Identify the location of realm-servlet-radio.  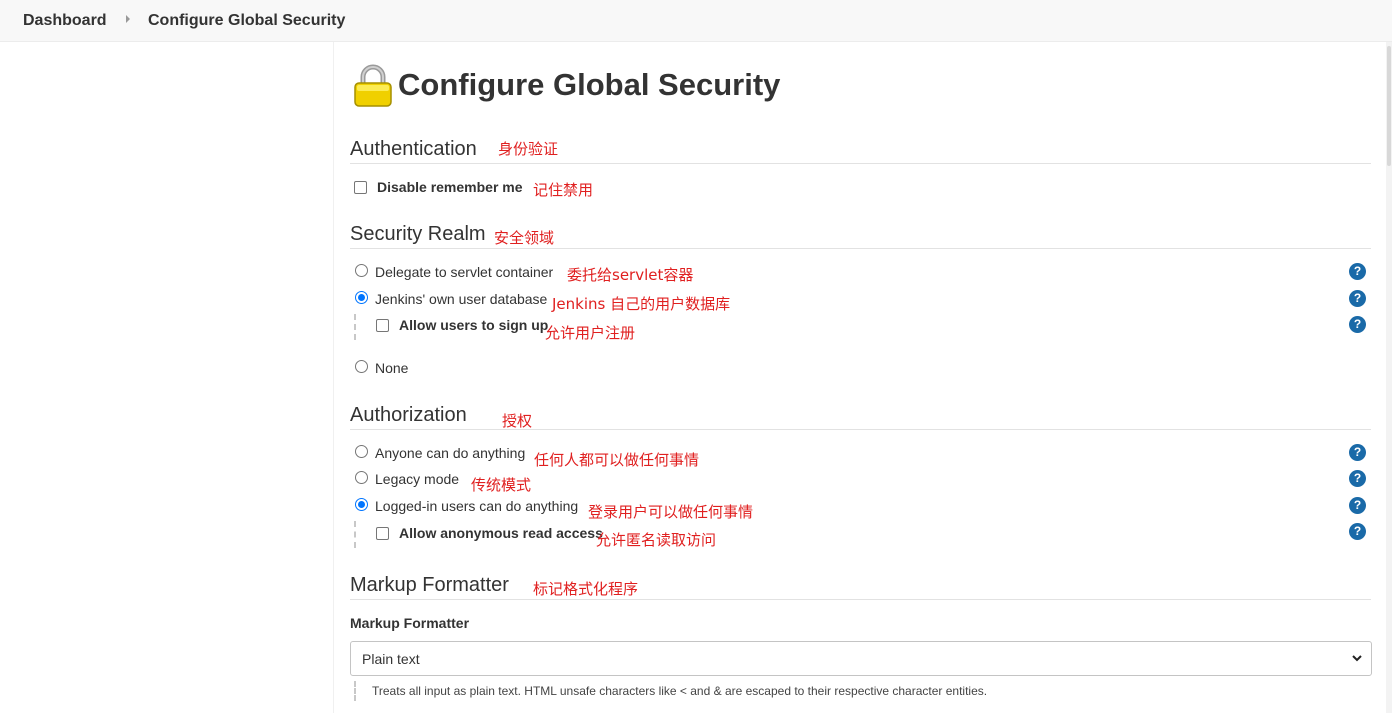
(361, 270).